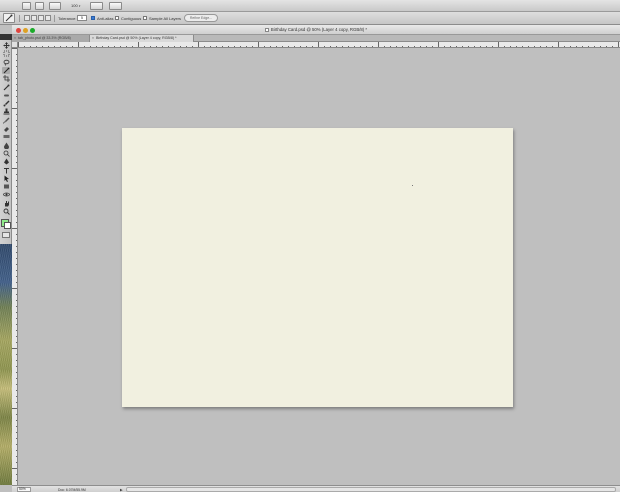 The image size is (620, 492). I want to click on 3d-rotate-tool-icon, so click(6, 194).